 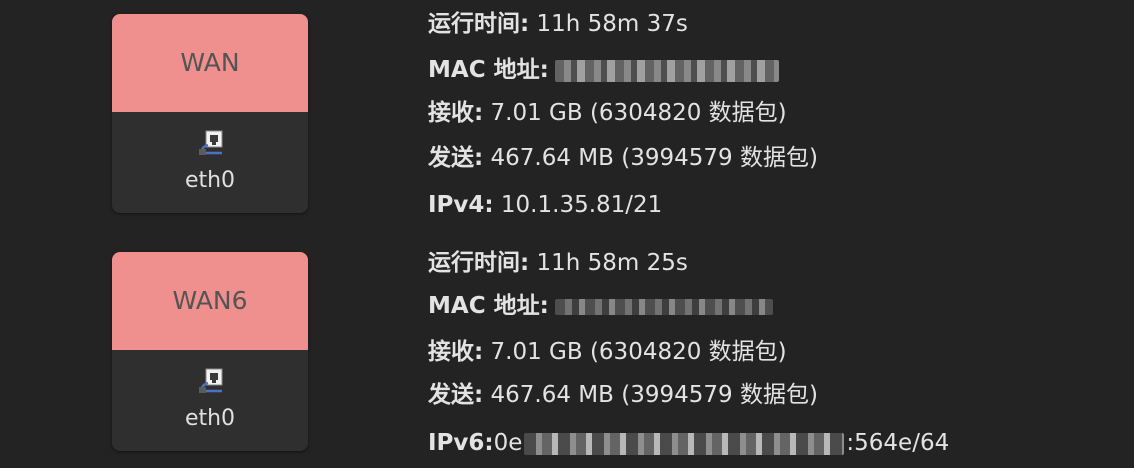 I want to click on uptime-value: 11h 58m 37s, so click(x=608, y=24).